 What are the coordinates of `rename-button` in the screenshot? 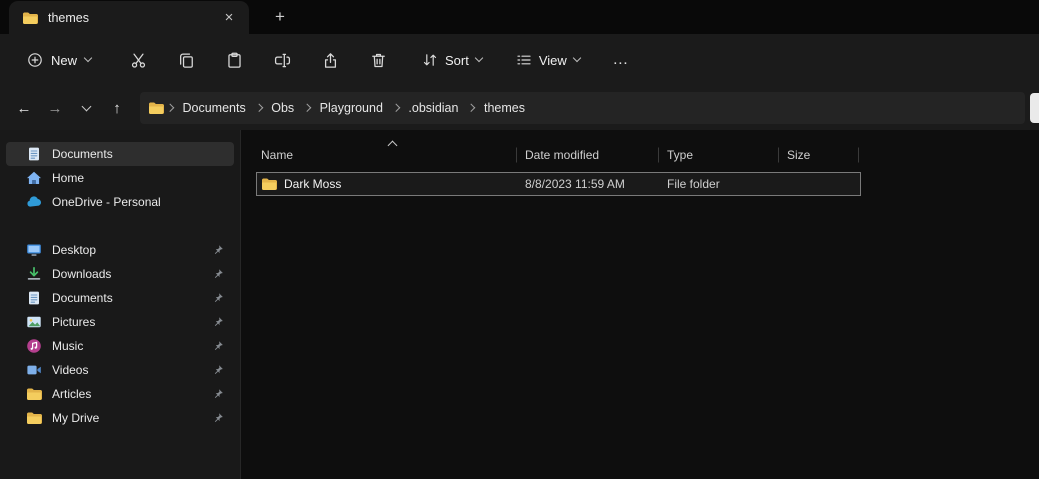 It's located at (282, 60).